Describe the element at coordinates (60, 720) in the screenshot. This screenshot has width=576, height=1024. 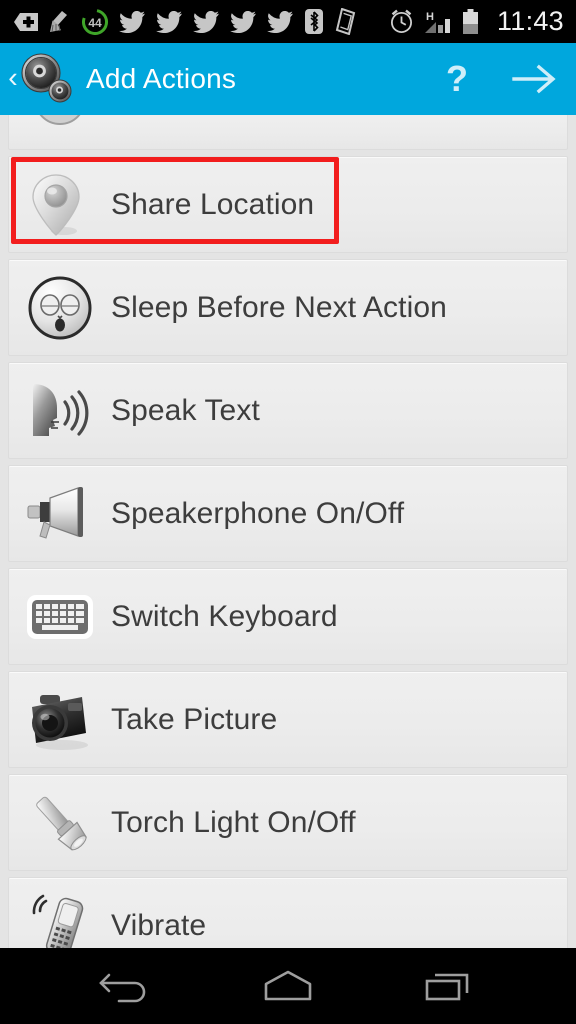
I see `camera-icon` at that location.